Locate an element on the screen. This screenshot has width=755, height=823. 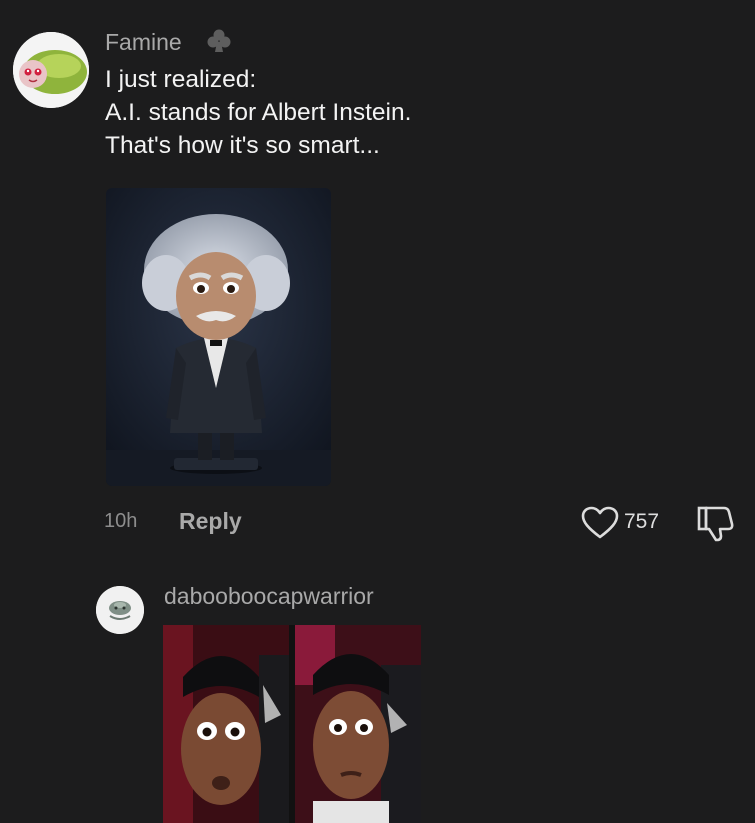
club-icon is located at coordinates (219, 41).